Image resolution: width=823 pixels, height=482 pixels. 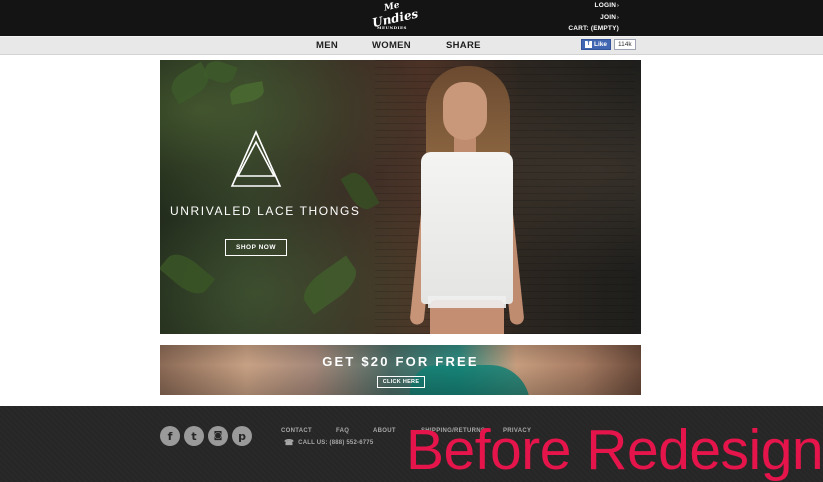 I want to click on nav-item-men: MEN, so click(x=327, y=45).